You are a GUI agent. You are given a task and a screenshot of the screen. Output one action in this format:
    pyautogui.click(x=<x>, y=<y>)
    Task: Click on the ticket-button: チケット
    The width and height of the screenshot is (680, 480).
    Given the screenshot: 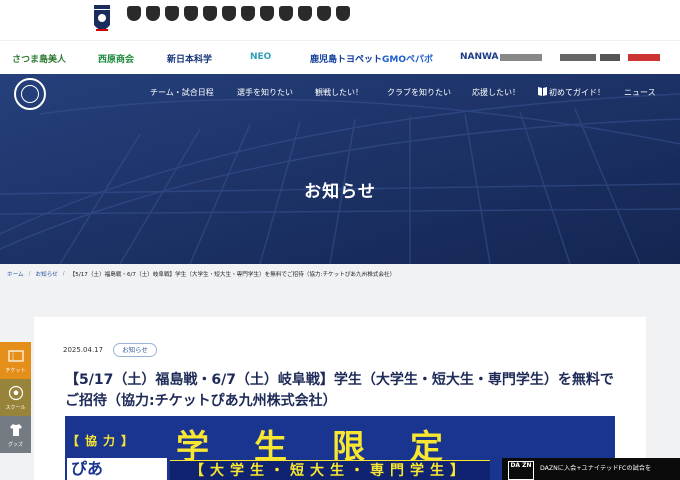 What is the action you would take?
    pyautogui.click(x=15, y=360)
    